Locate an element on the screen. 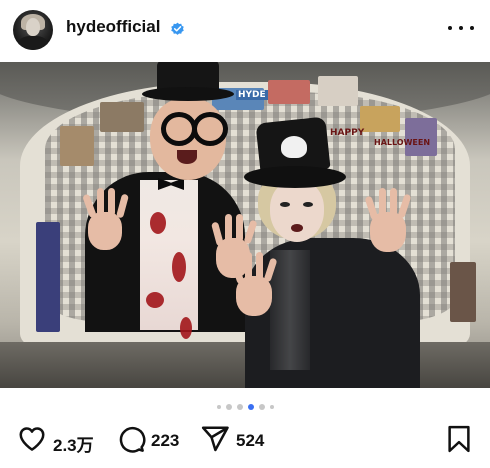  action-bar: 2.3万 223 524 is located at coordinates (245, 442).